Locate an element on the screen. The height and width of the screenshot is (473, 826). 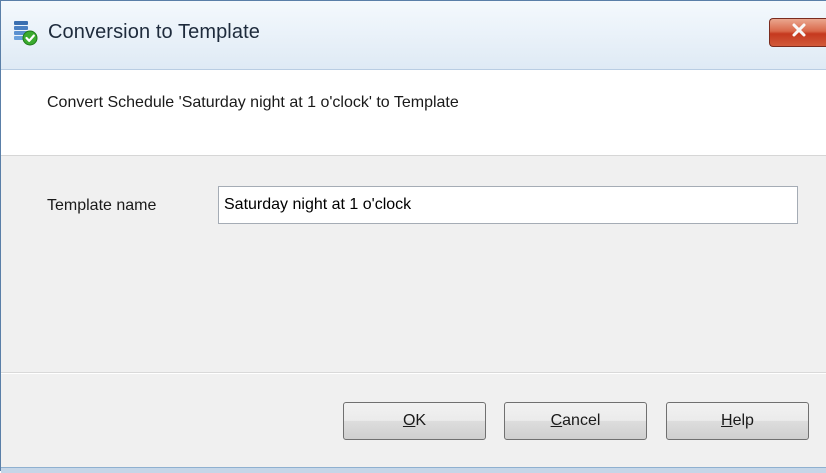
footer-divider is located at coordinates (413, 373).